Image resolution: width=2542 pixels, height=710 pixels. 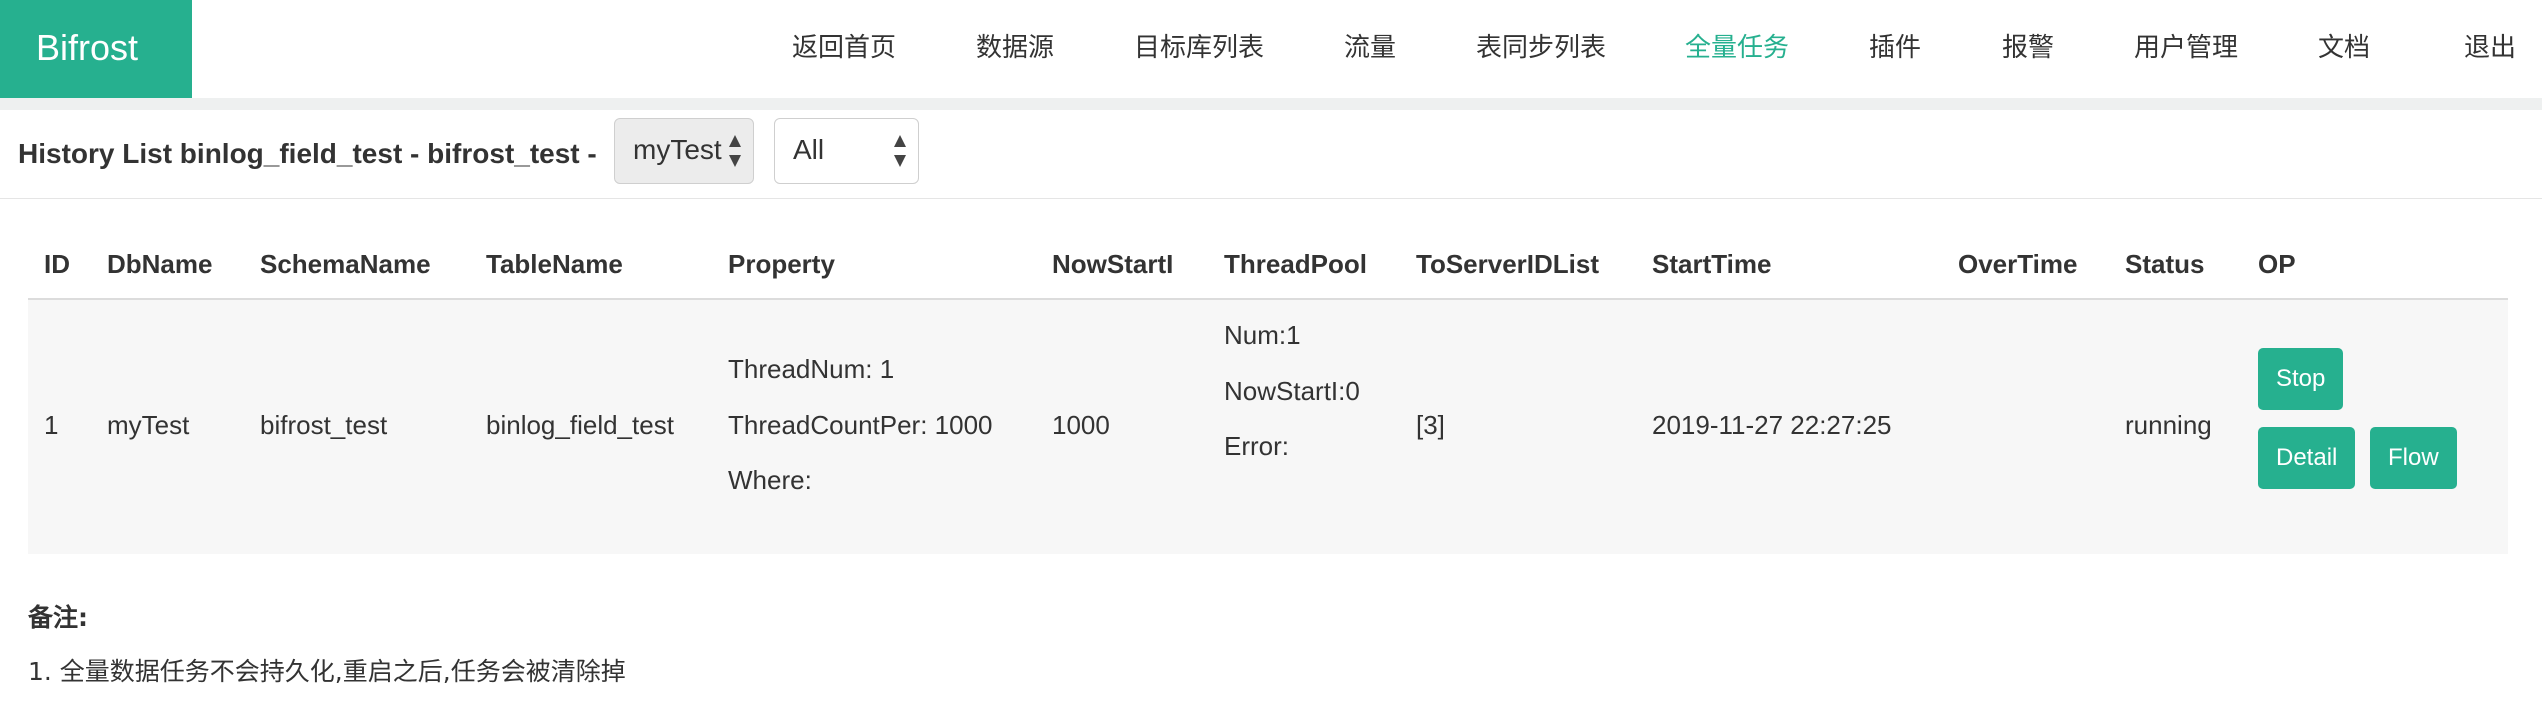 I want to click on cell-property-where: Where:, so click(x=770, y=480).